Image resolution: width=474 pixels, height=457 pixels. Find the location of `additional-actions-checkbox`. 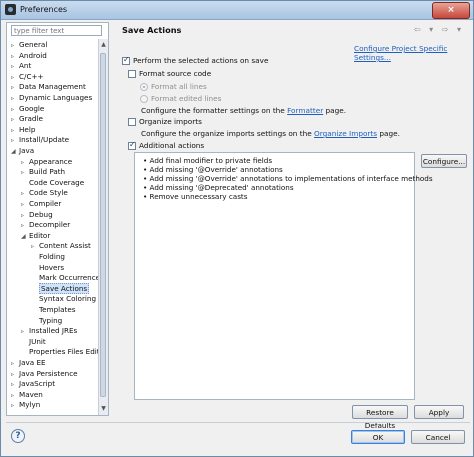

additional-actions-checkbox is located at coordinates (132, 145).